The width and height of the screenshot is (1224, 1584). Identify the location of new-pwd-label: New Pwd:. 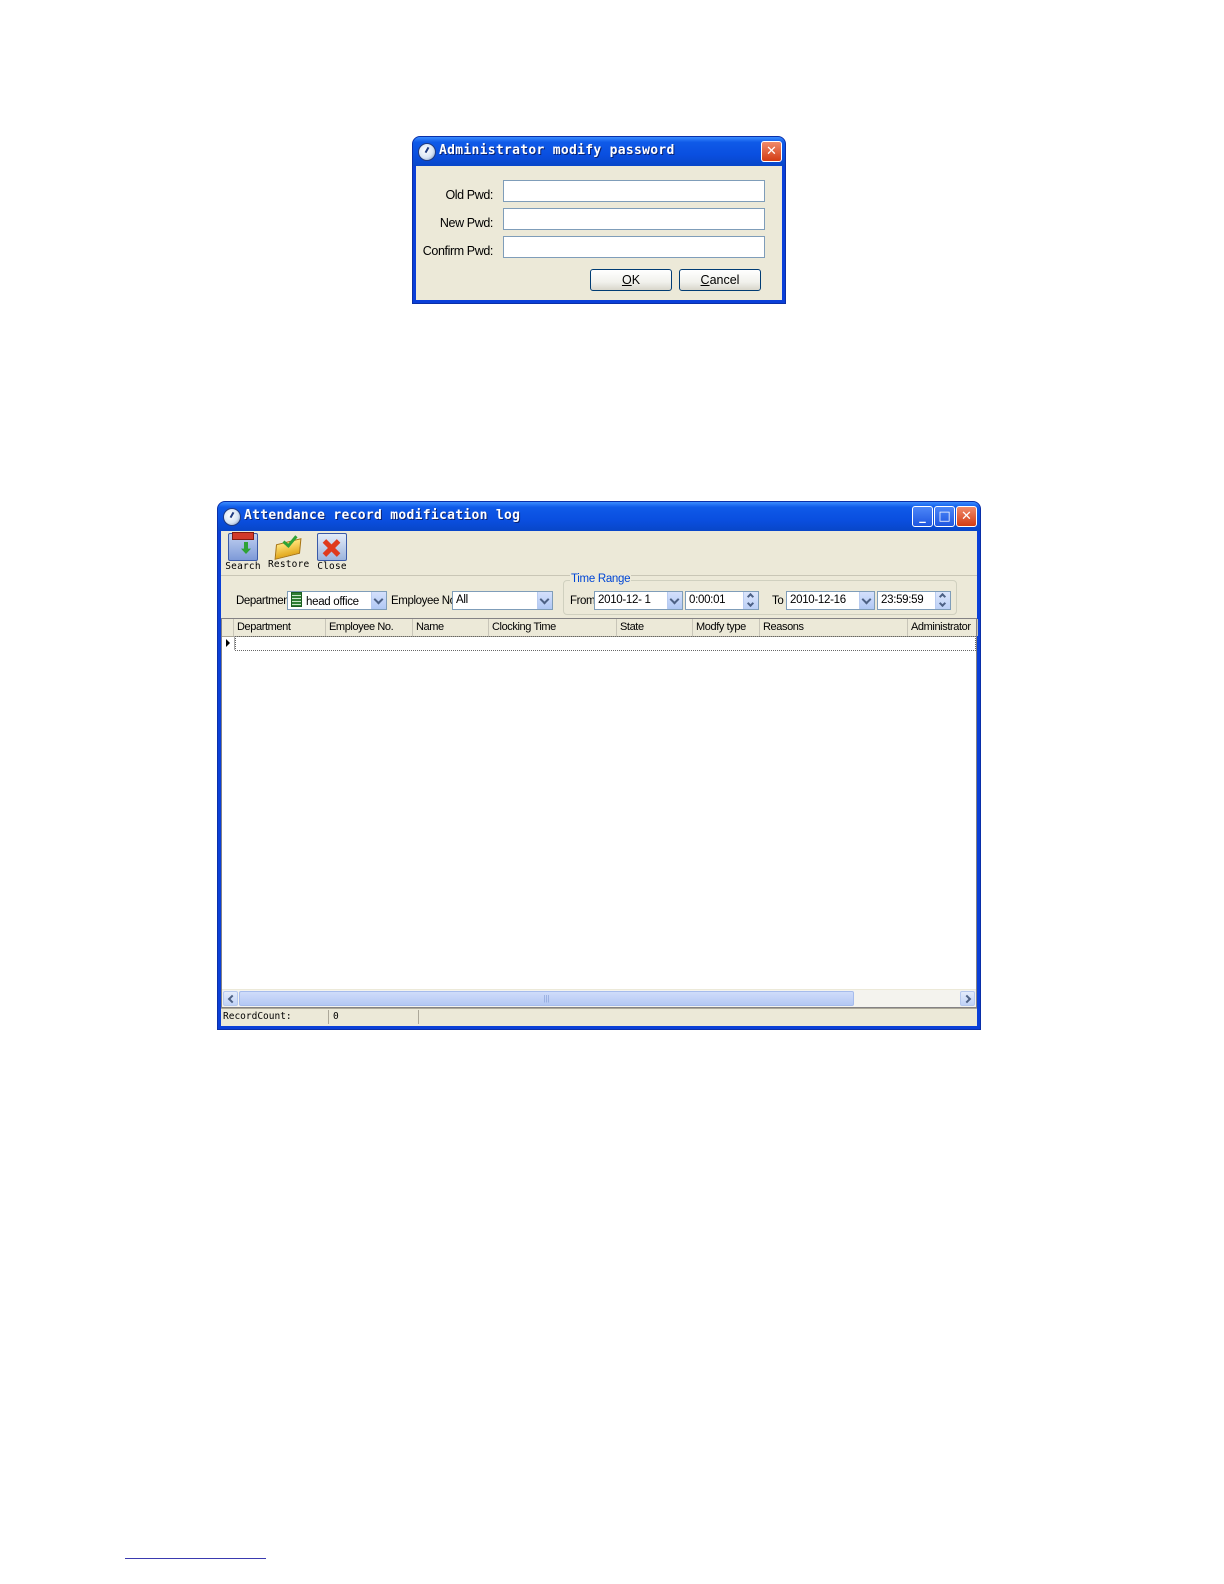
(466, 223).